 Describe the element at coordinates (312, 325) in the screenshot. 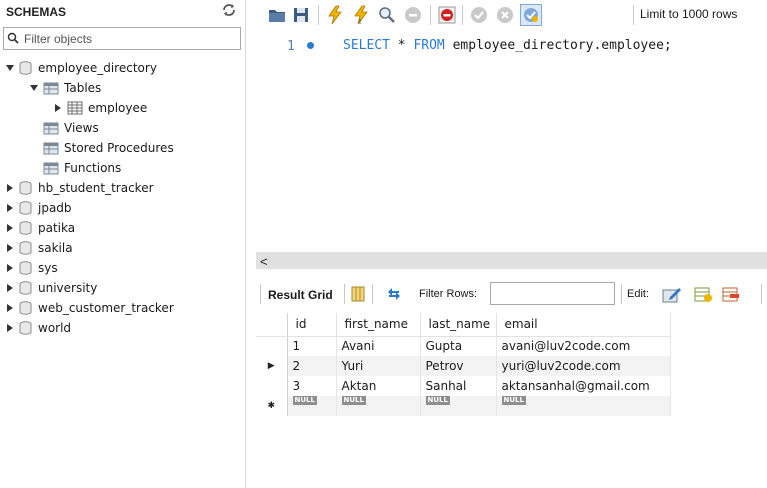

I see `column-header: id` at that location.